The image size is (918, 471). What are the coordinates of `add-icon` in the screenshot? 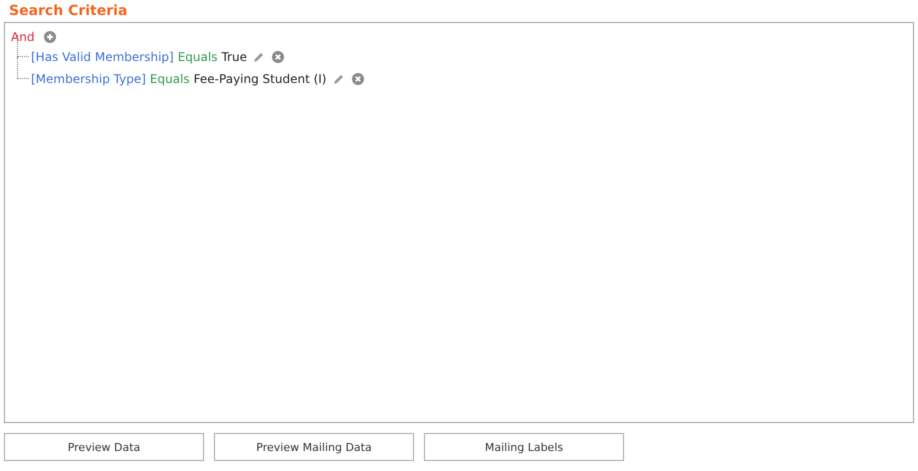 It's located at (50, 37).